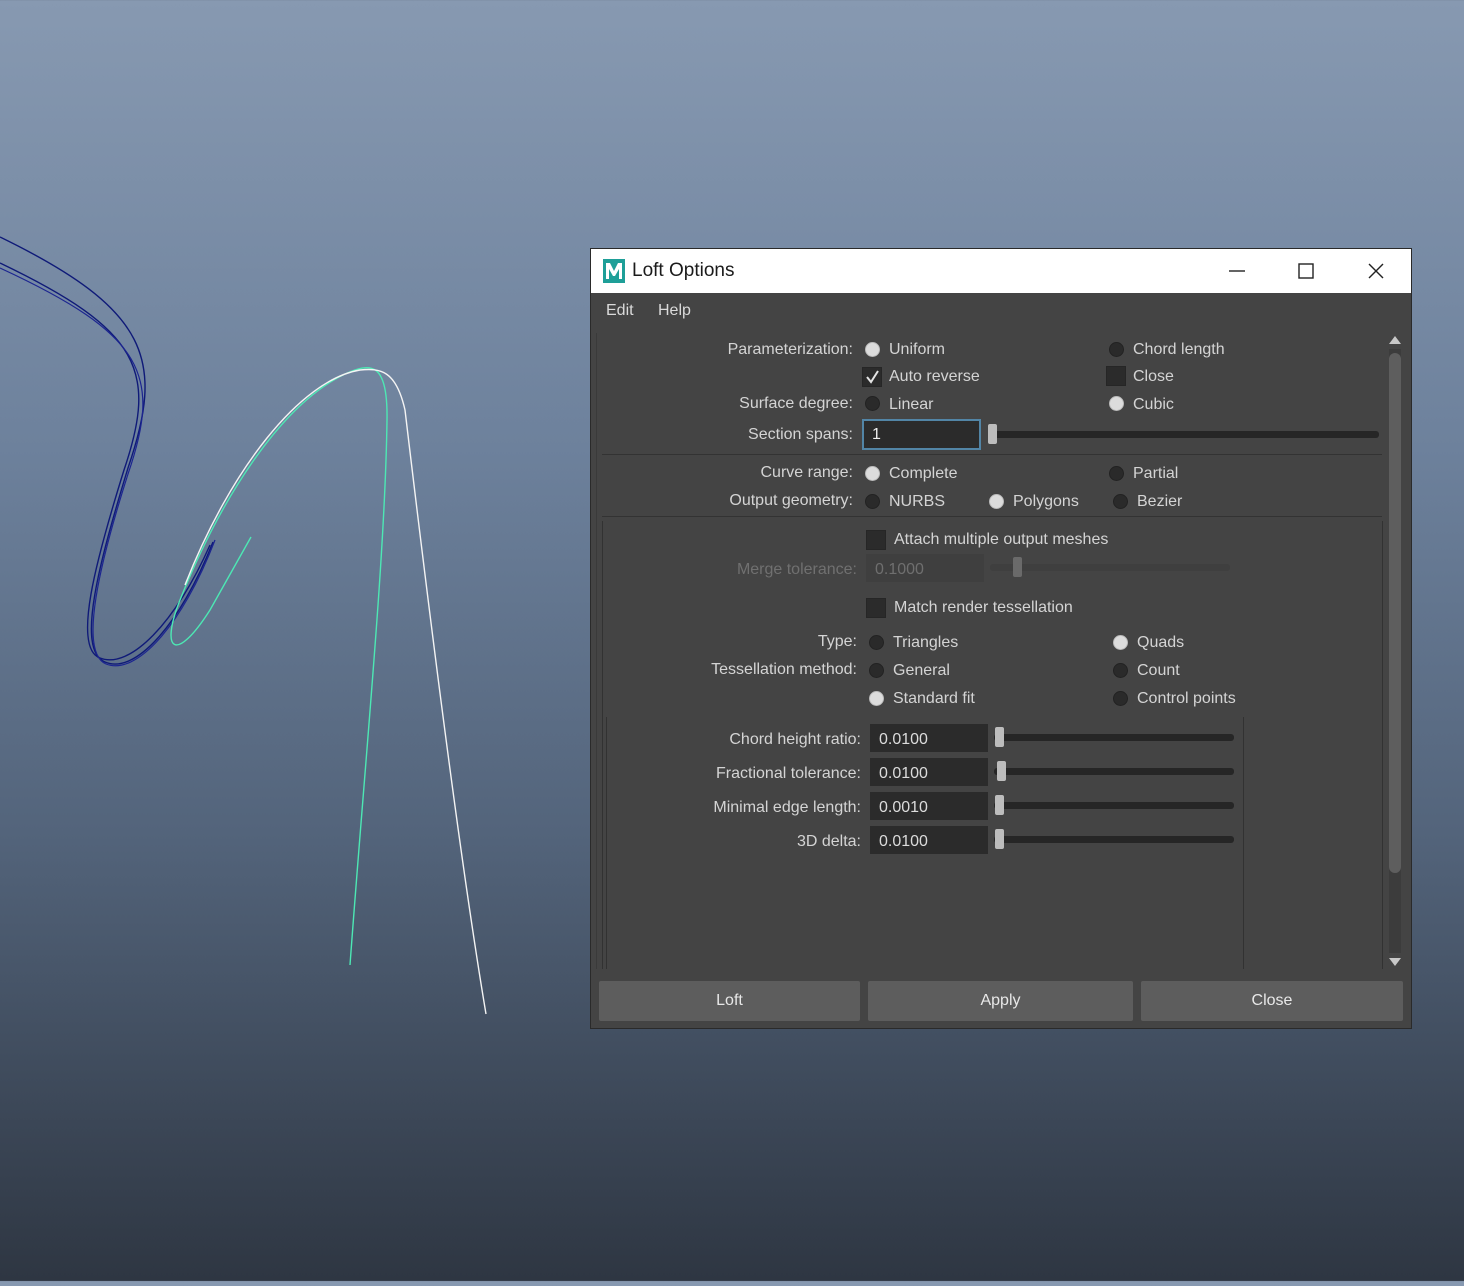 Image resolution: width=1464 pixels, height=1286 pixels. What do you see at coordinates (1120, 698) in the screenshot?
I see `radio-control-points` at bounding box center [1120, 698].